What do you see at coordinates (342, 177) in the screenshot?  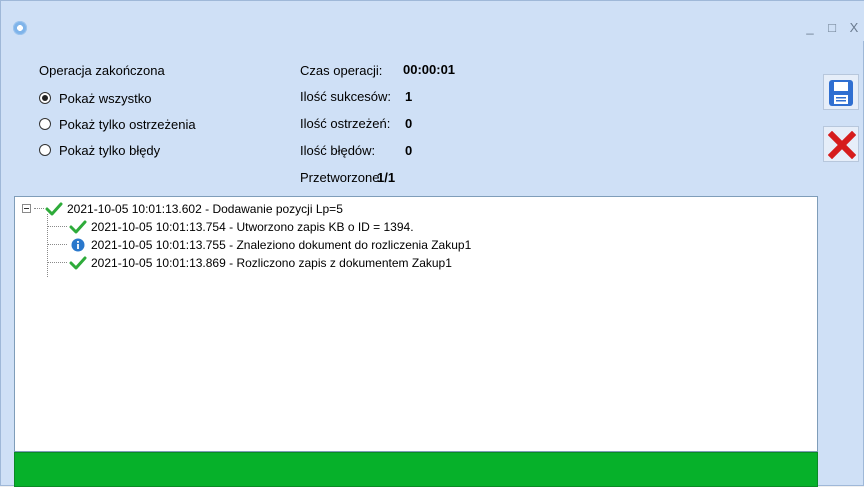 I see `processed-label: Przetworzone:` at bounding box center [342, 177].